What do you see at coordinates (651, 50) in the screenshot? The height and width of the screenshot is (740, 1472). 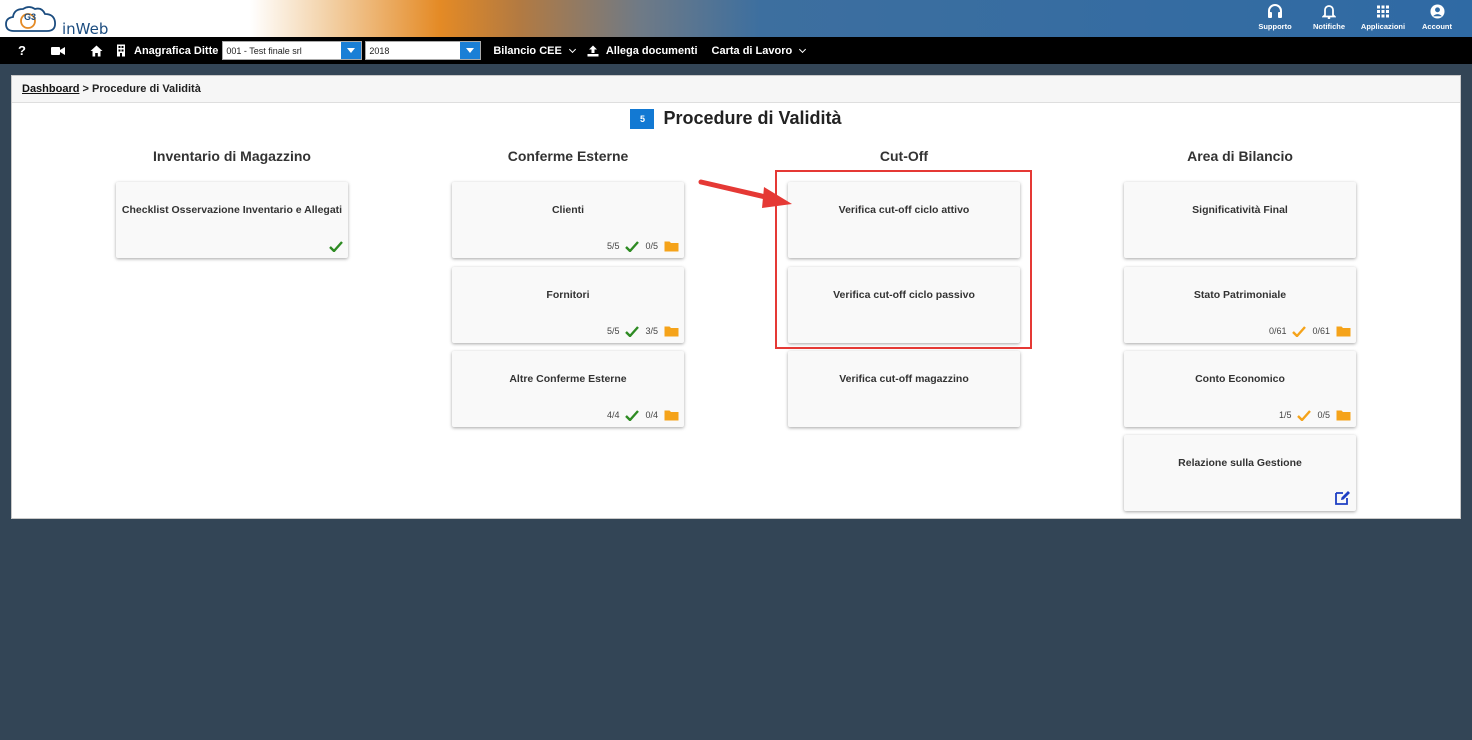 I see `allega-documenti-label: Allega documenti` at bounding box center [651, 50].